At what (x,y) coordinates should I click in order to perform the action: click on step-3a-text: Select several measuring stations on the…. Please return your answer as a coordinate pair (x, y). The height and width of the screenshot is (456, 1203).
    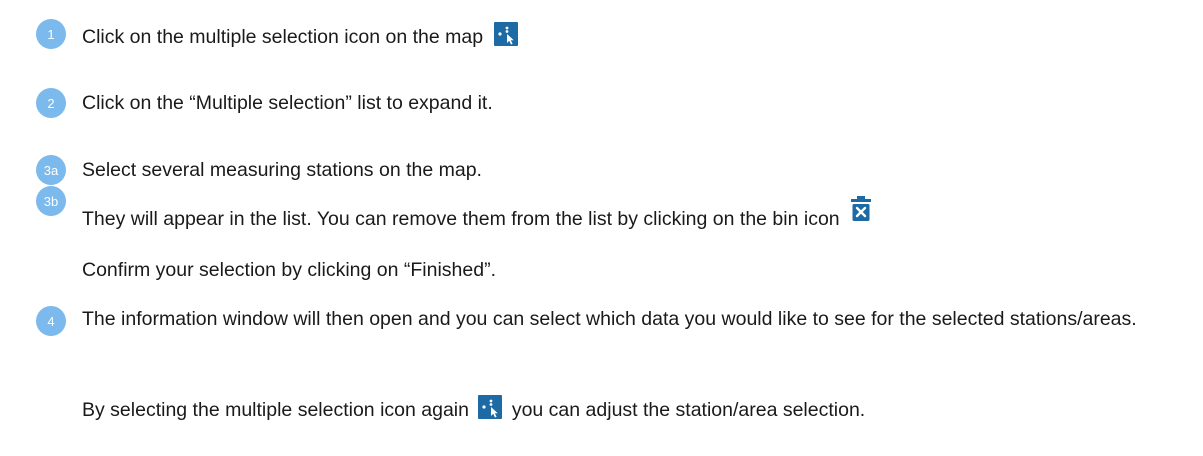
    Looking at the image, I should click on (282, 170).